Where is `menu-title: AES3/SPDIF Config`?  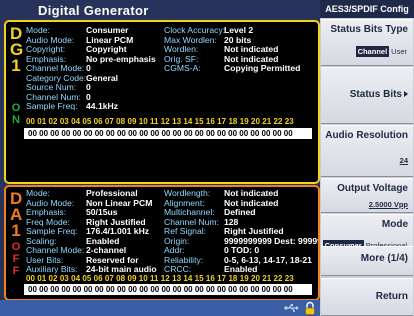
menu-title: AES3/SPDIF Config is located at coordinates (367, 9).